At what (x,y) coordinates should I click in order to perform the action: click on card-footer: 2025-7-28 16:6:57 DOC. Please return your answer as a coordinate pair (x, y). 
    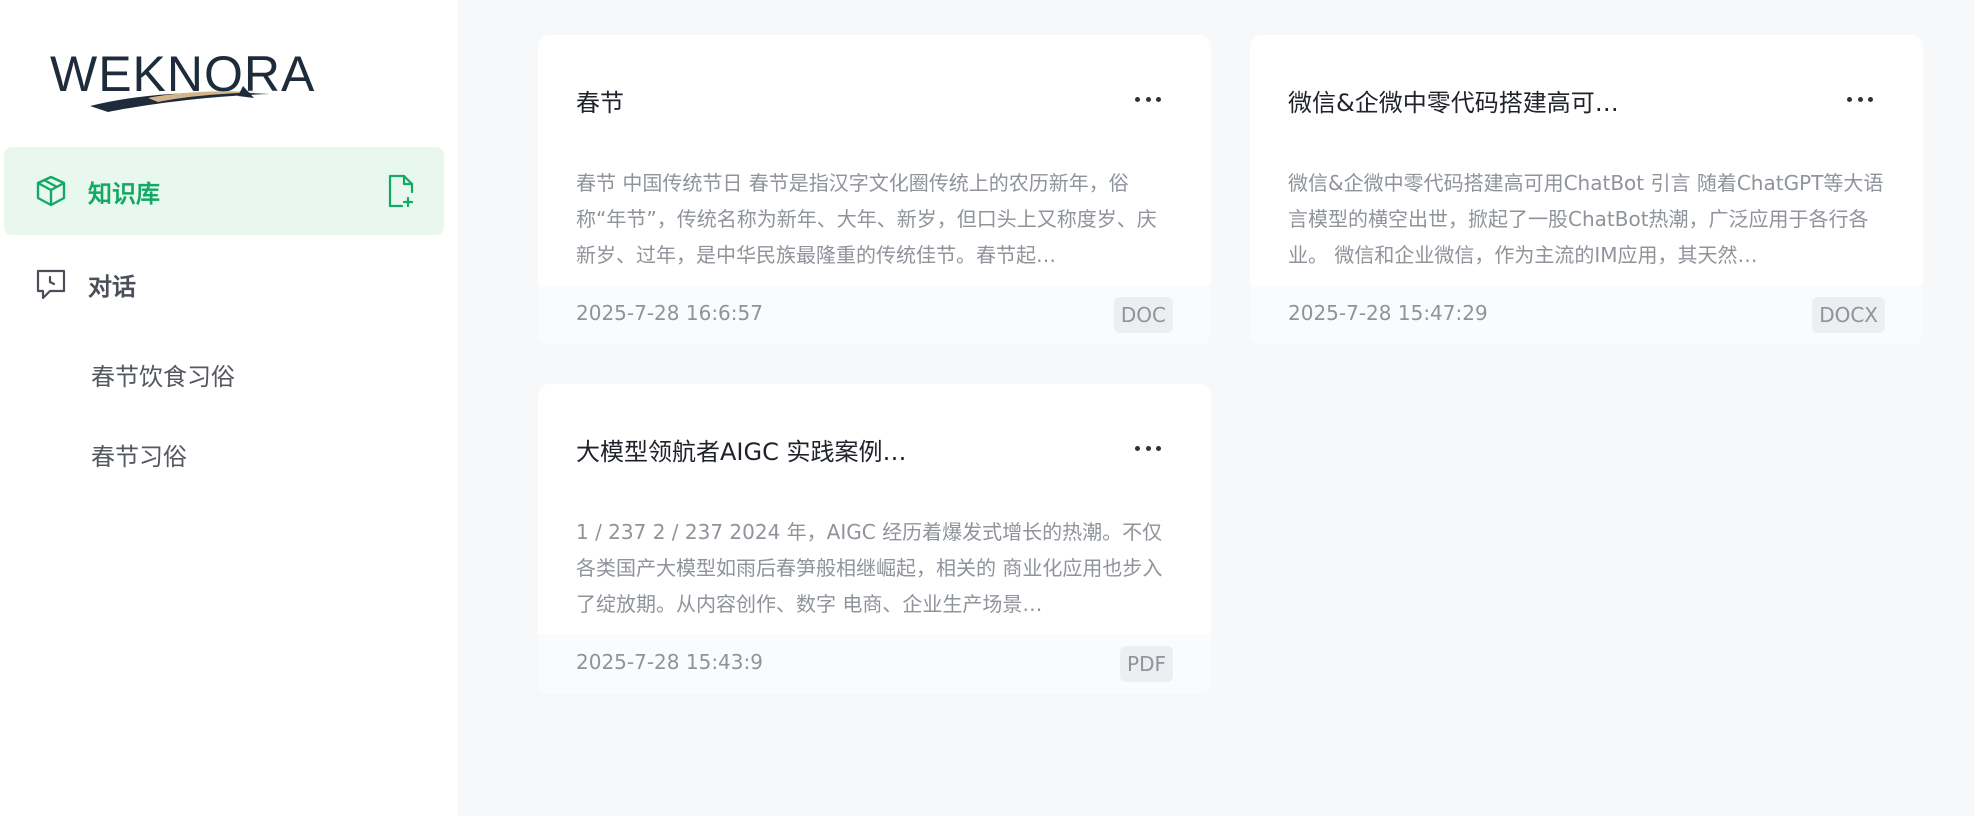
    Looking at the image, I should click on (874, 315).